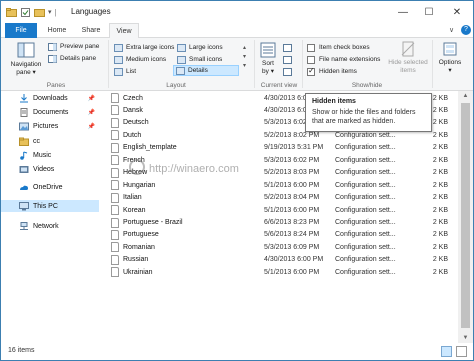 This screenshot has width=474, height=361. I want to click on properties-icon, so click(25, 12).